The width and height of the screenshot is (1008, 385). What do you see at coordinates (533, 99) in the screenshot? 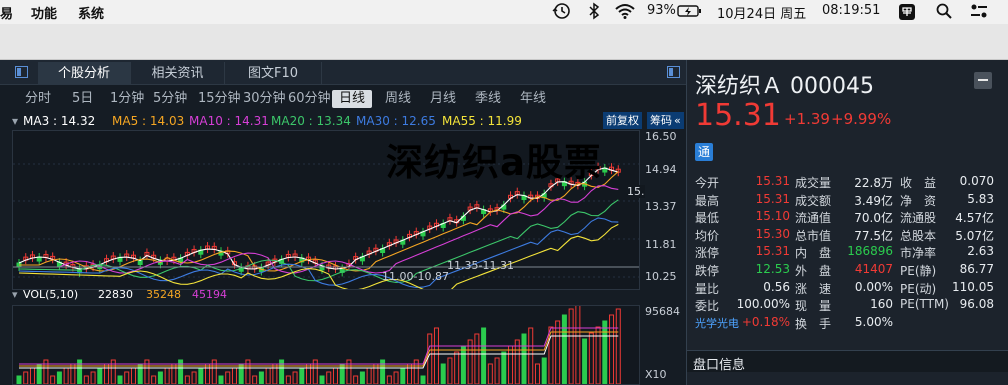
I see `period-yearly: 年线` at bounding box center [533, 99].